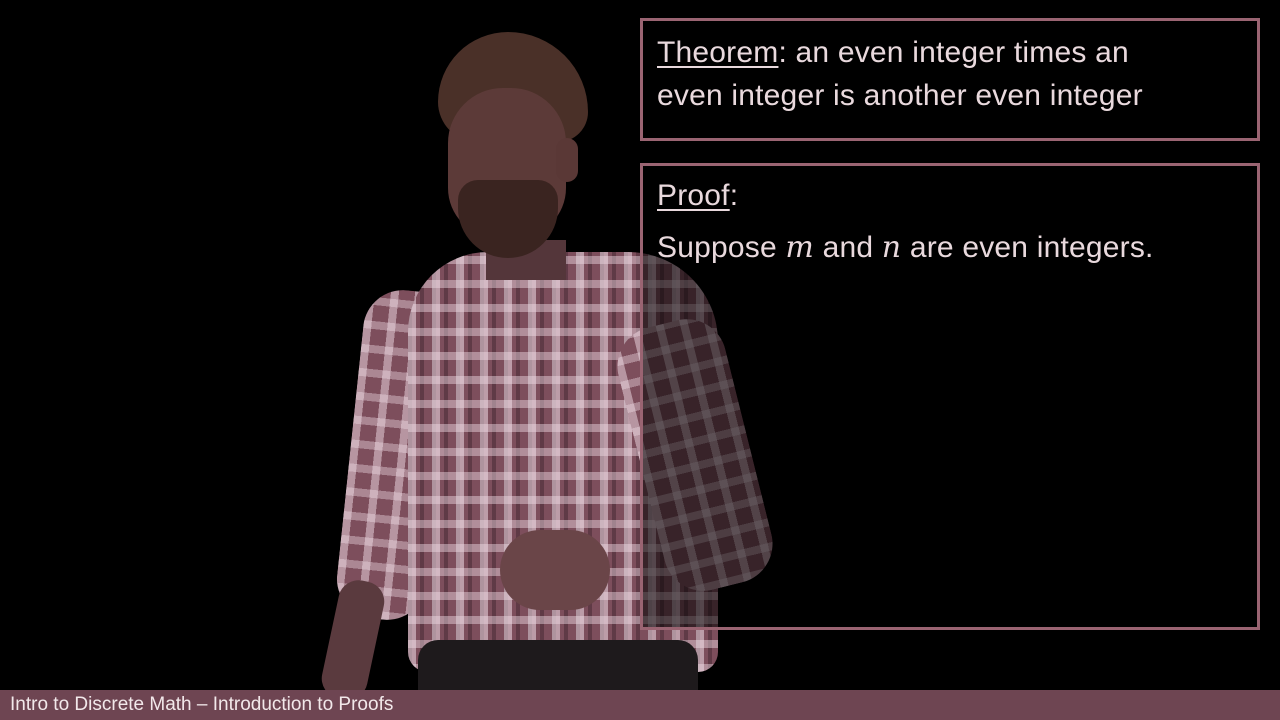  I want to click on theorem-text-1: : an even integer times an, so click(953, 52).